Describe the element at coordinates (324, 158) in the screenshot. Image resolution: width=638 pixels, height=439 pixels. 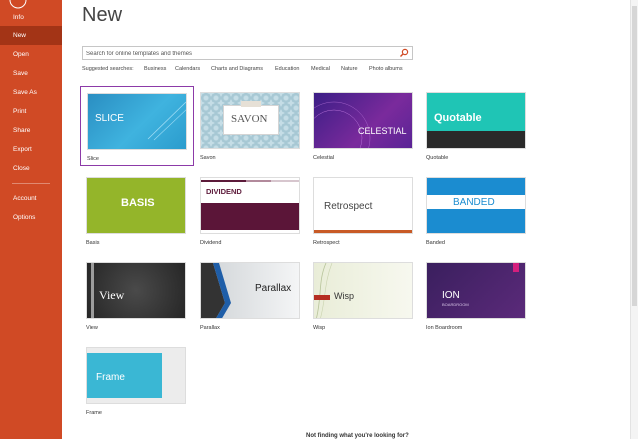
I see `template-label: Celestial` at that location.